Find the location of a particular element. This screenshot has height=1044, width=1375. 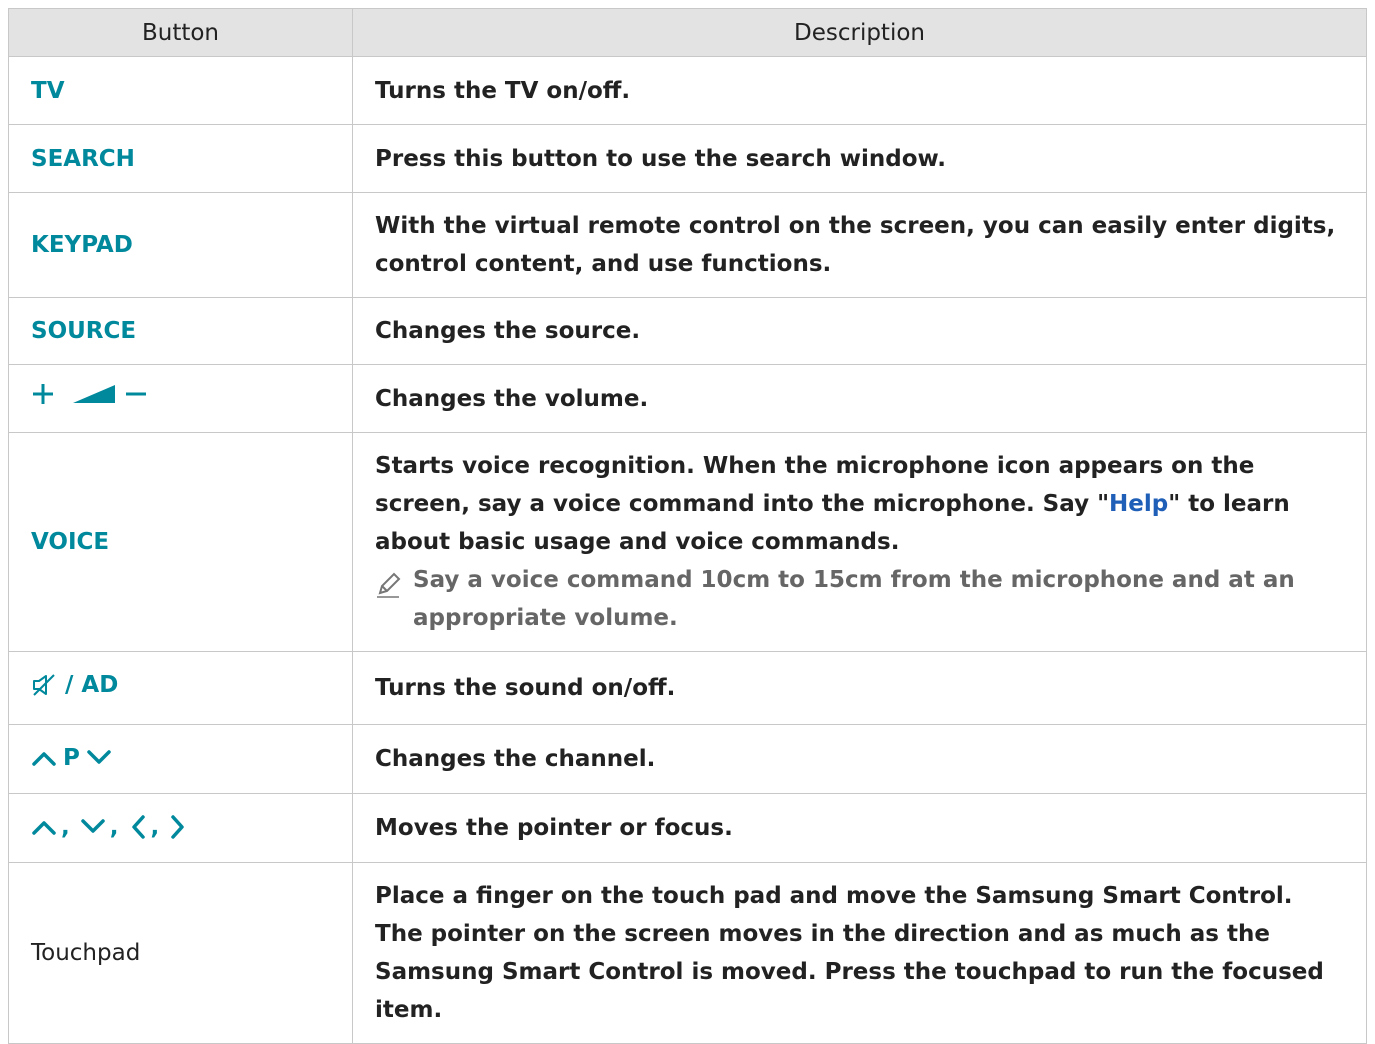

desc-cell: Moves the pointer or focus. is located at coordinates (859, 828).